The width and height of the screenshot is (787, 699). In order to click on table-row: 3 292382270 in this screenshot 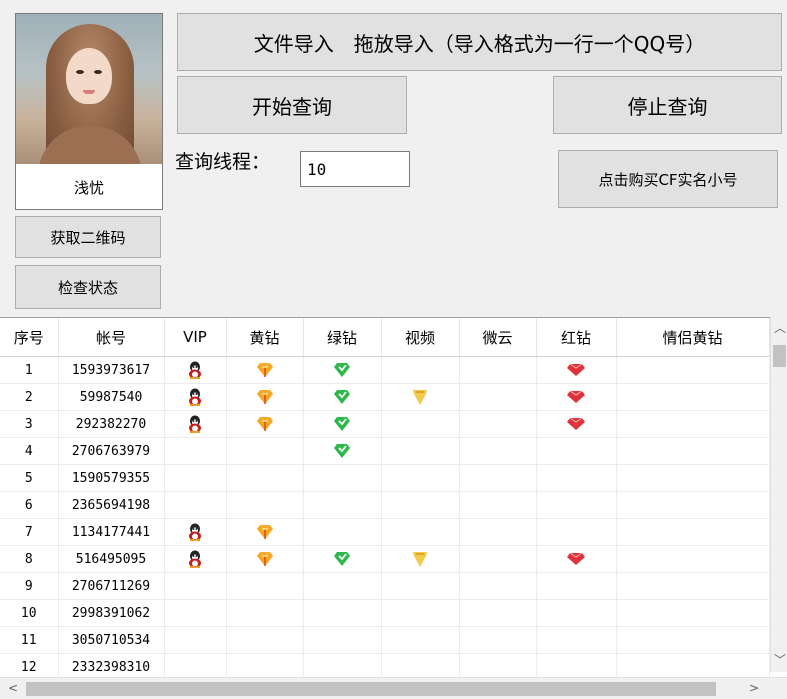, I will do `click(385, 424)`.